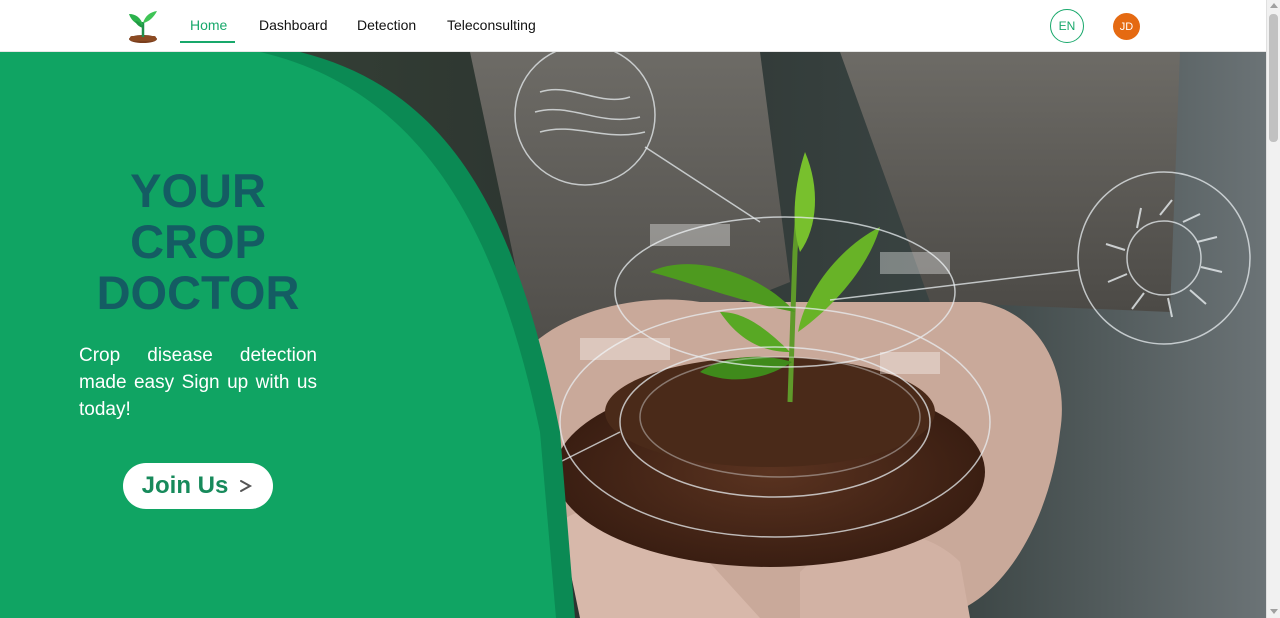 This screenshot has width=1280, height=618. I want to click on join-us-button: Join Us, so click(198, 486).